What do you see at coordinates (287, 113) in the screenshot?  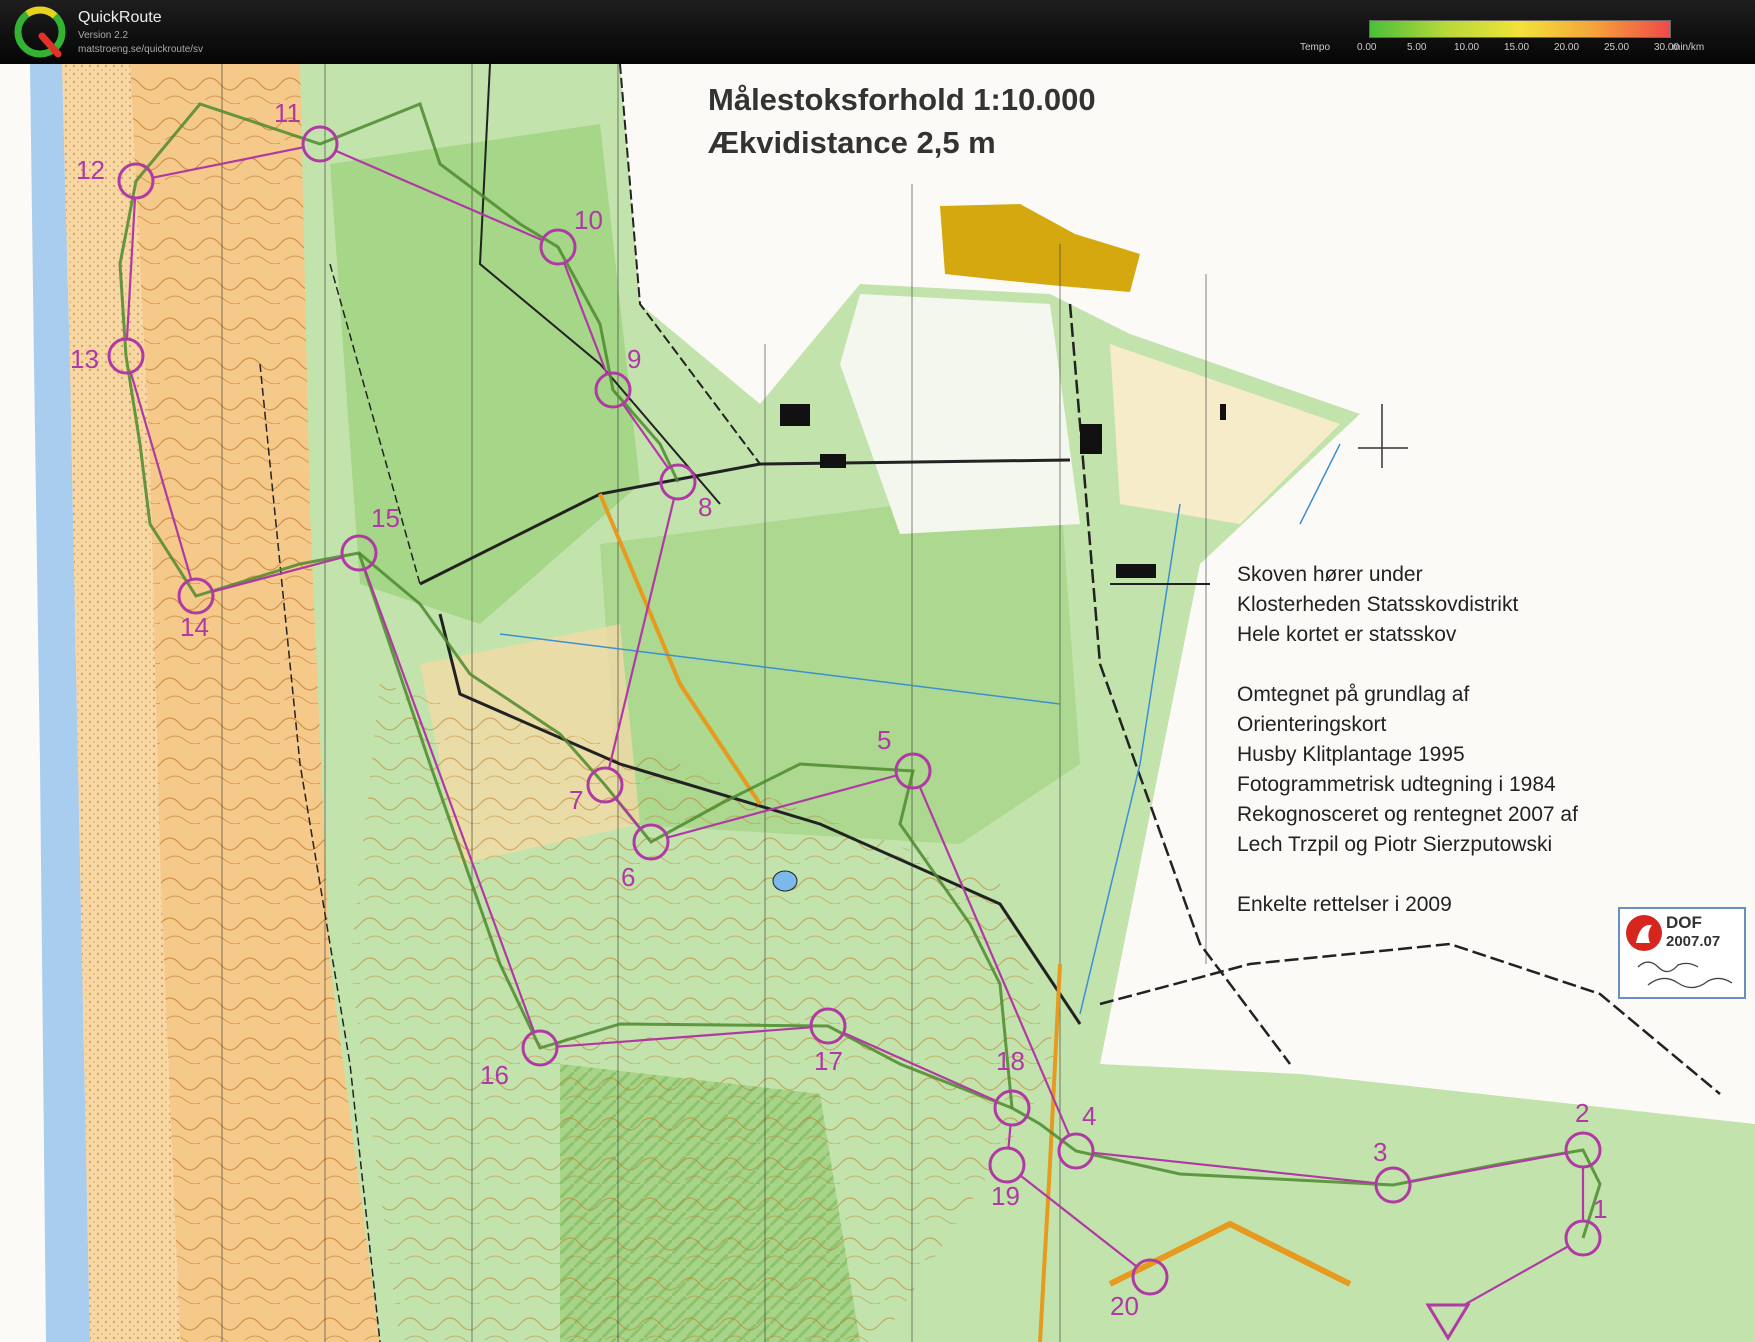 I see `control-number: 11` at bounding box center [287, 113].